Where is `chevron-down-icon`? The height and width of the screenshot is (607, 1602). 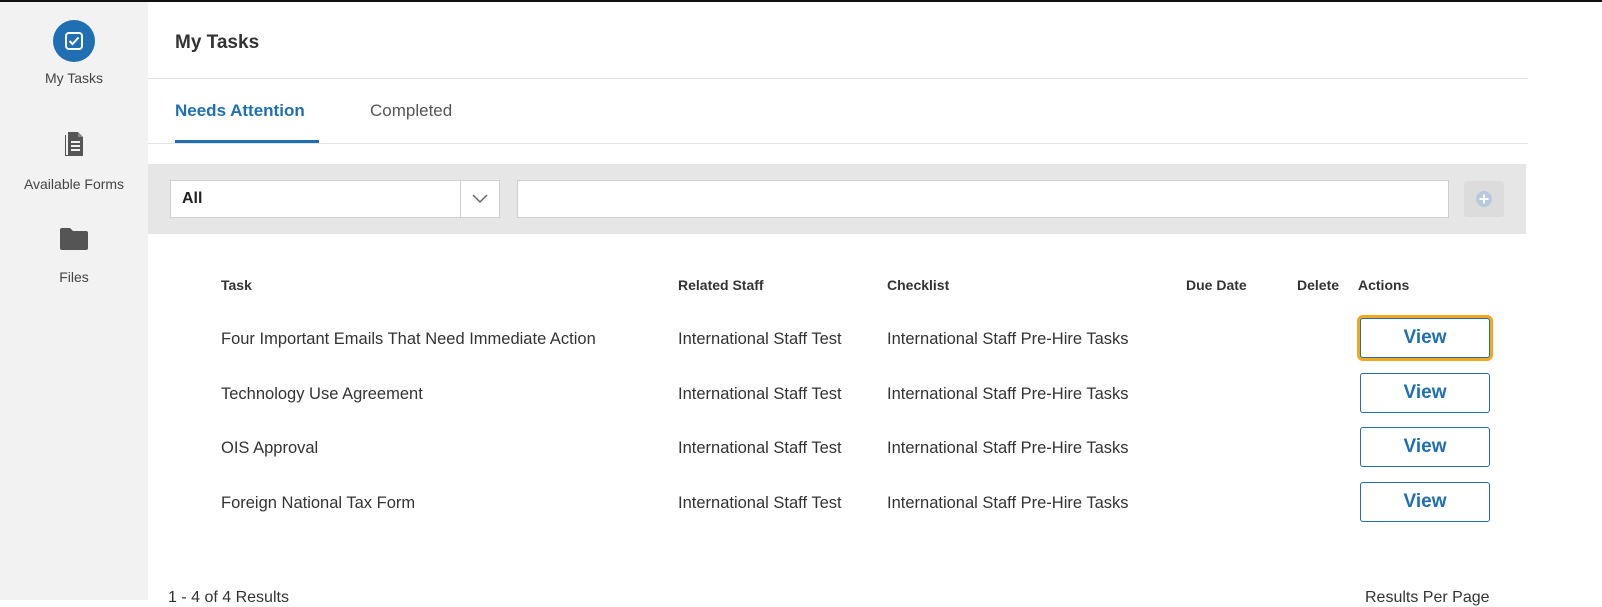
chevron-down-icon is located at coordinates (480, 199).